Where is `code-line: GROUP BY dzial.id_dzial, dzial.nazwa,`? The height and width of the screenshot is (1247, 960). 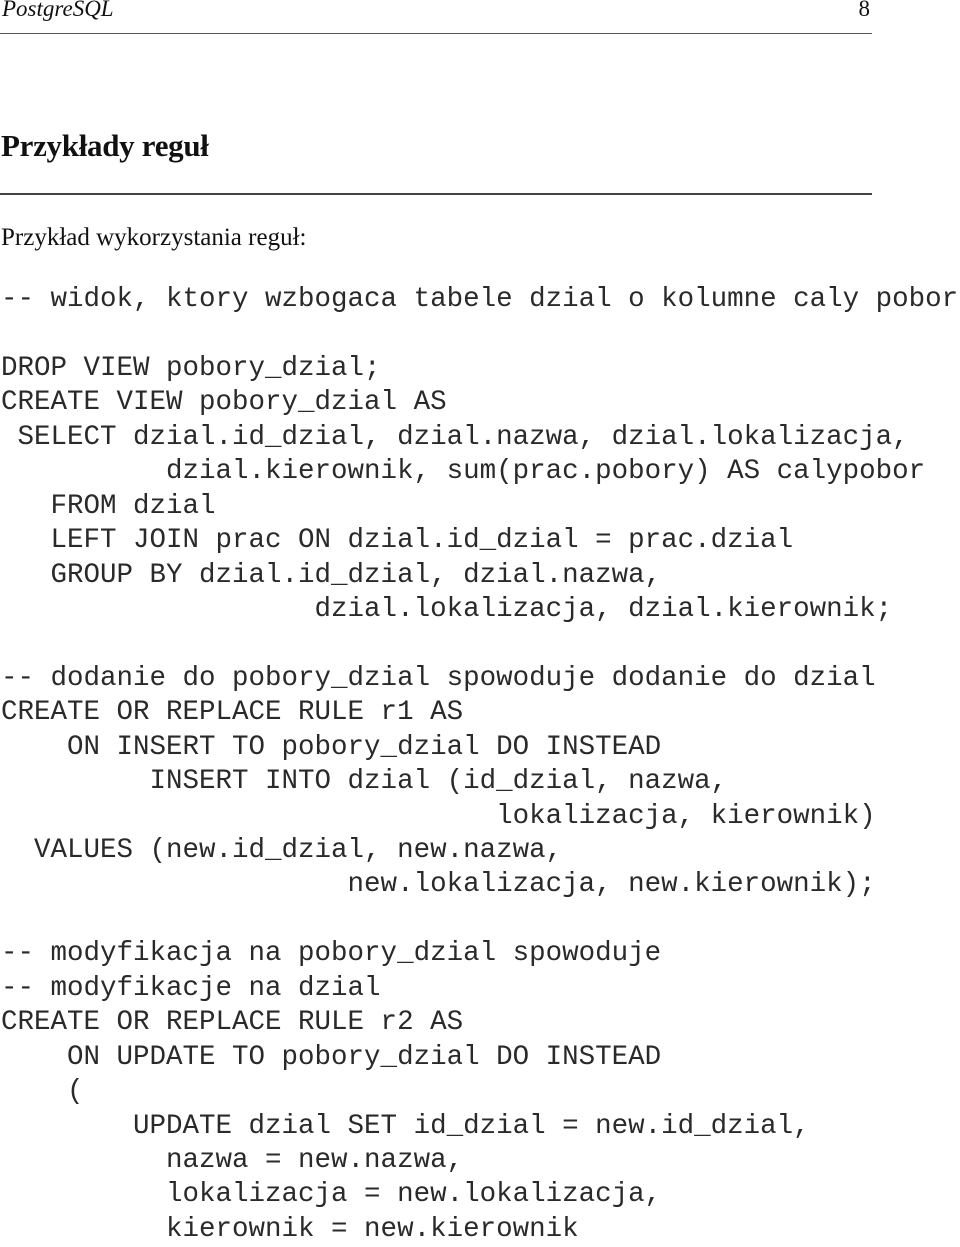 code-line: GROUP BY dzial.id_dzial, dzial.nazwa, is located at coordinates (331, 575).